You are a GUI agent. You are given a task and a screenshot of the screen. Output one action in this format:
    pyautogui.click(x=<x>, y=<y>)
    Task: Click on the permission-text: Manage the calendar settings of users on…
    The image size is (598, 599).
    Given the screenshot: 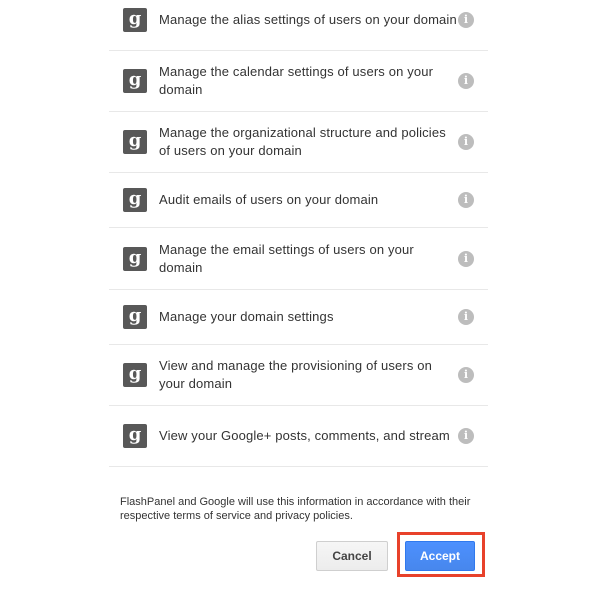 What is the action you would take?
    pyautogui.click(x=296, y=80)
    